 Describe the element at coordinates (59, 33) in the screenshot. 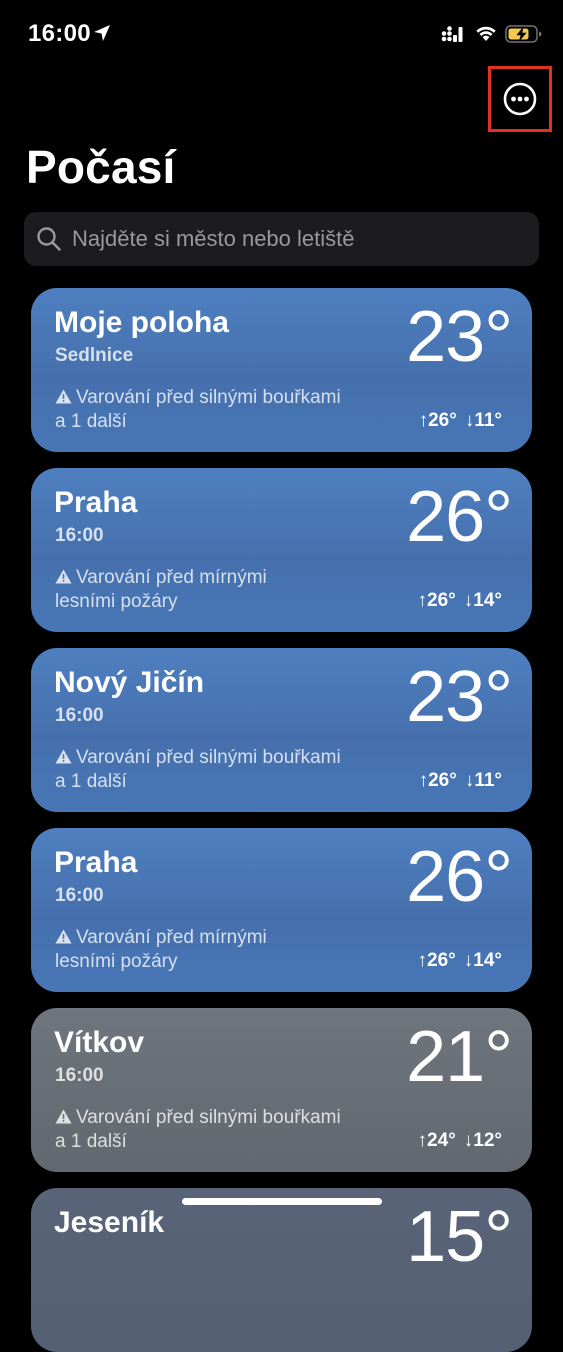

I see `status-time: 16:00` at that location.